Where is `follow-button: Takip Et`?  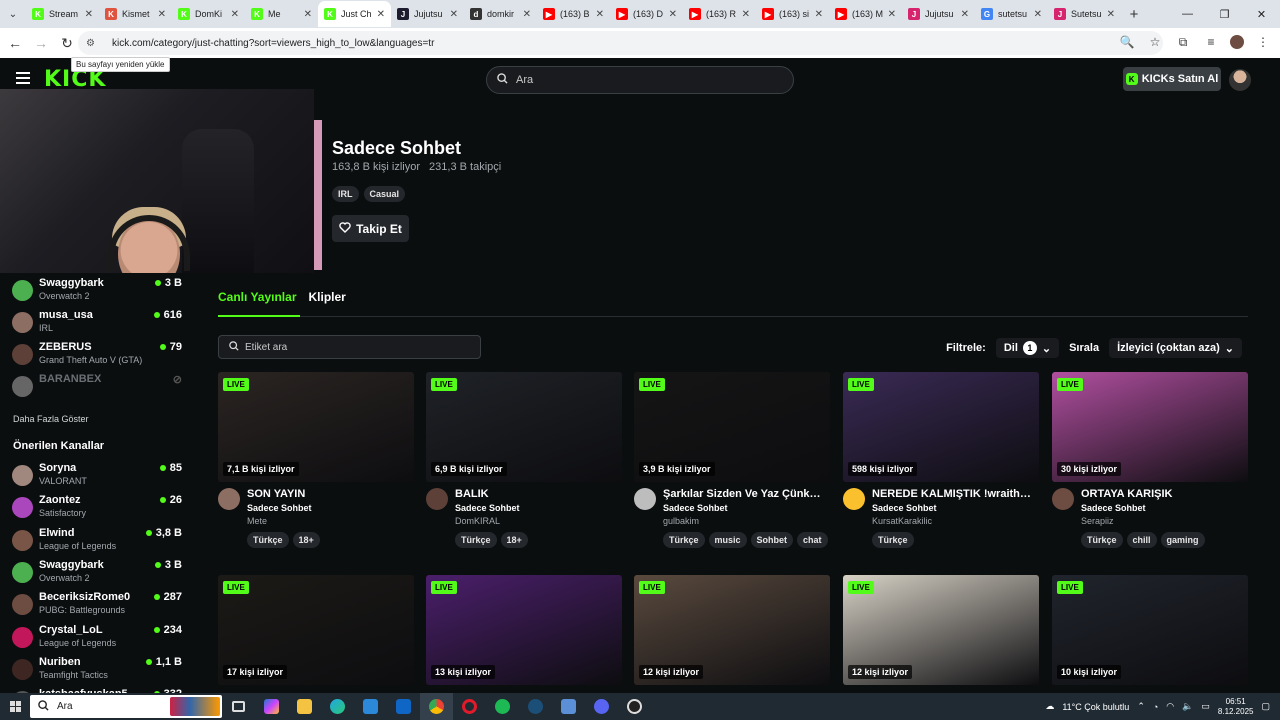 follow-button: Takip Et is located at coordinates (370, 228).